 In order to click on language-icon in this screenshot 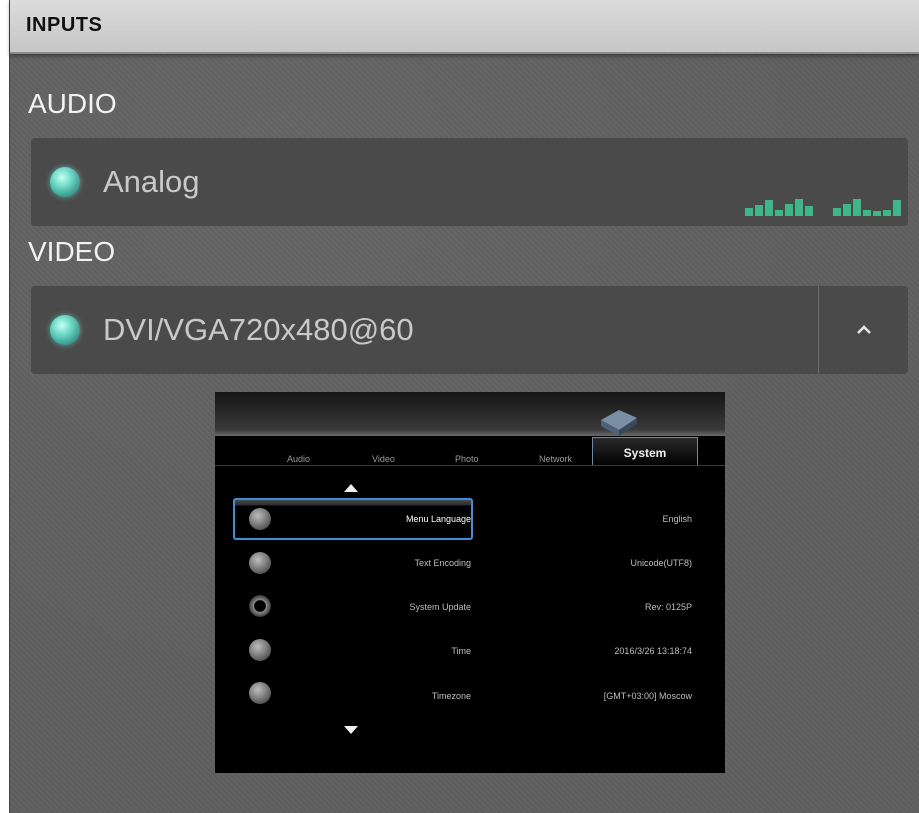, I will do `click(260, 519)`.